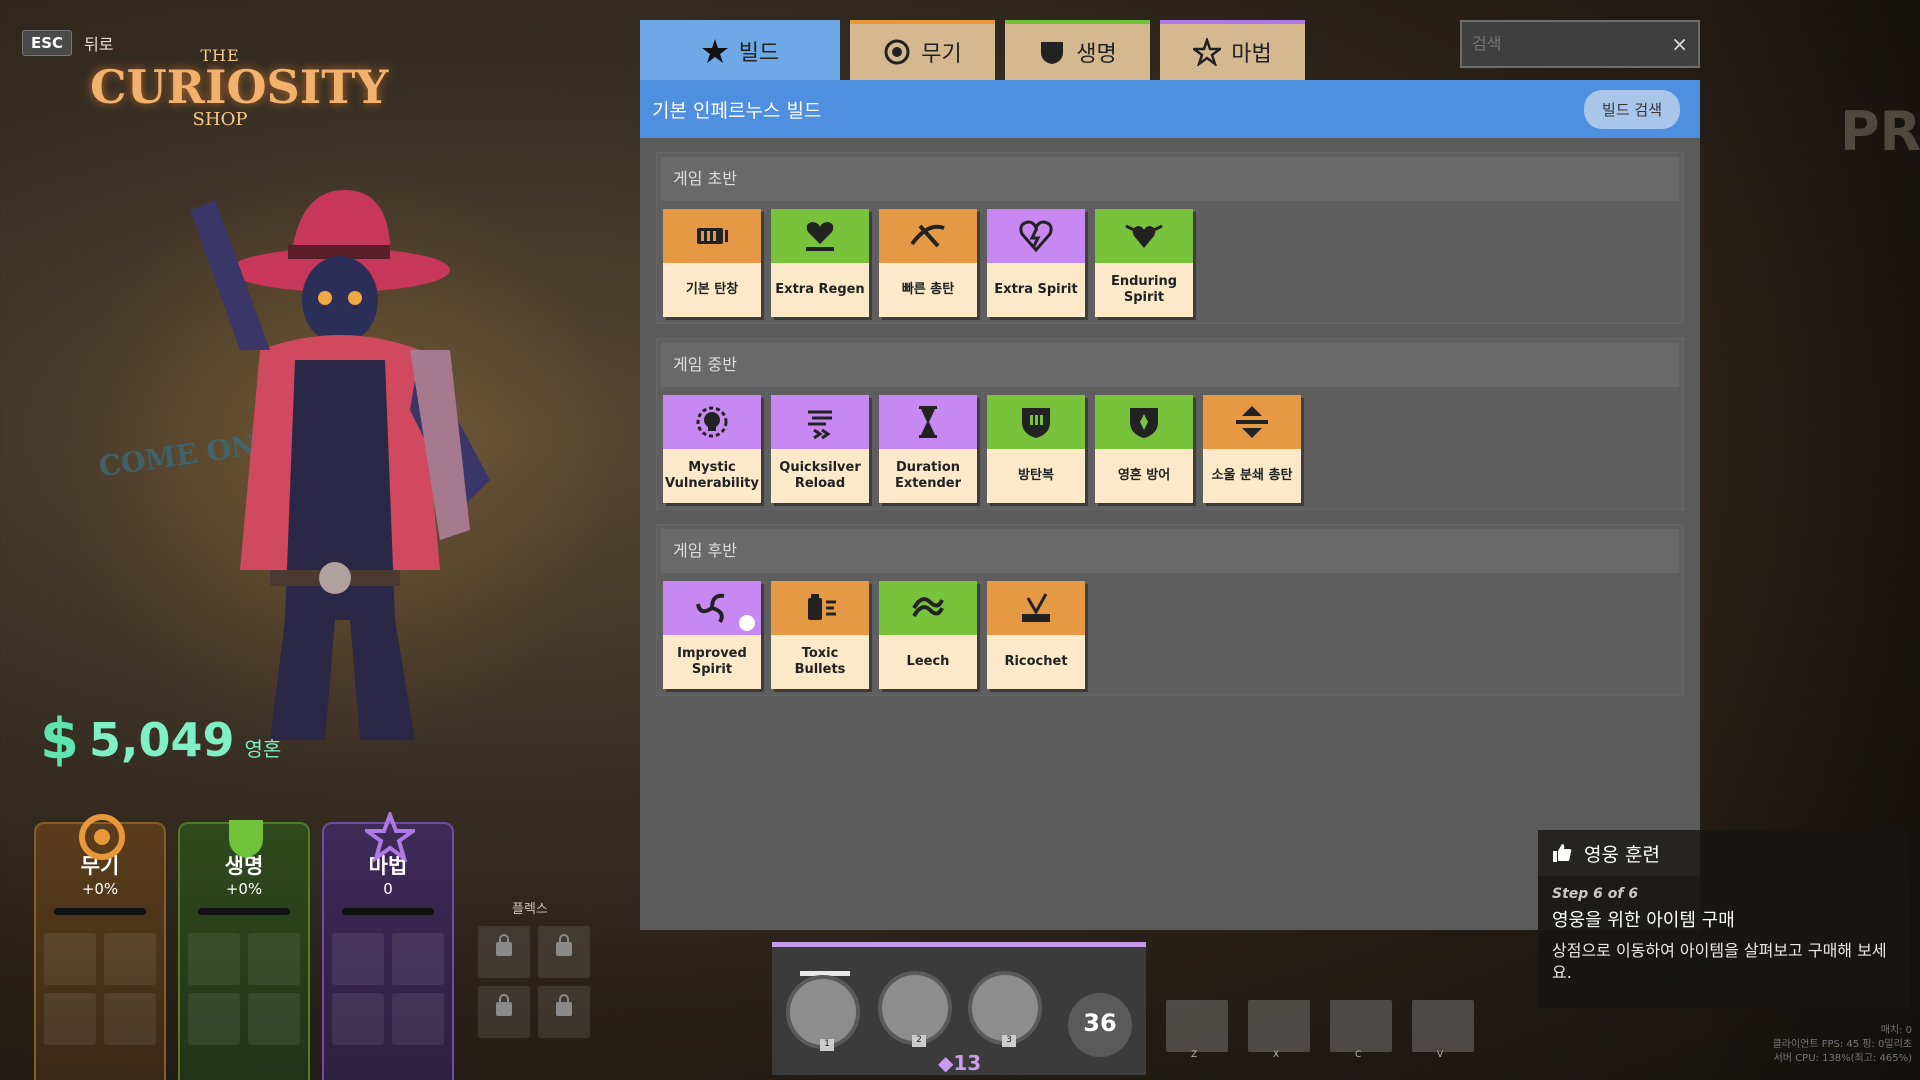 Image resolution: width=1920 pixels, height=1080 pixels. Describe the element at coordinates (1170, 109) in the screenshot. I see `build-header: 기본 인페르누스 빌드 빌드 검색` at that location.